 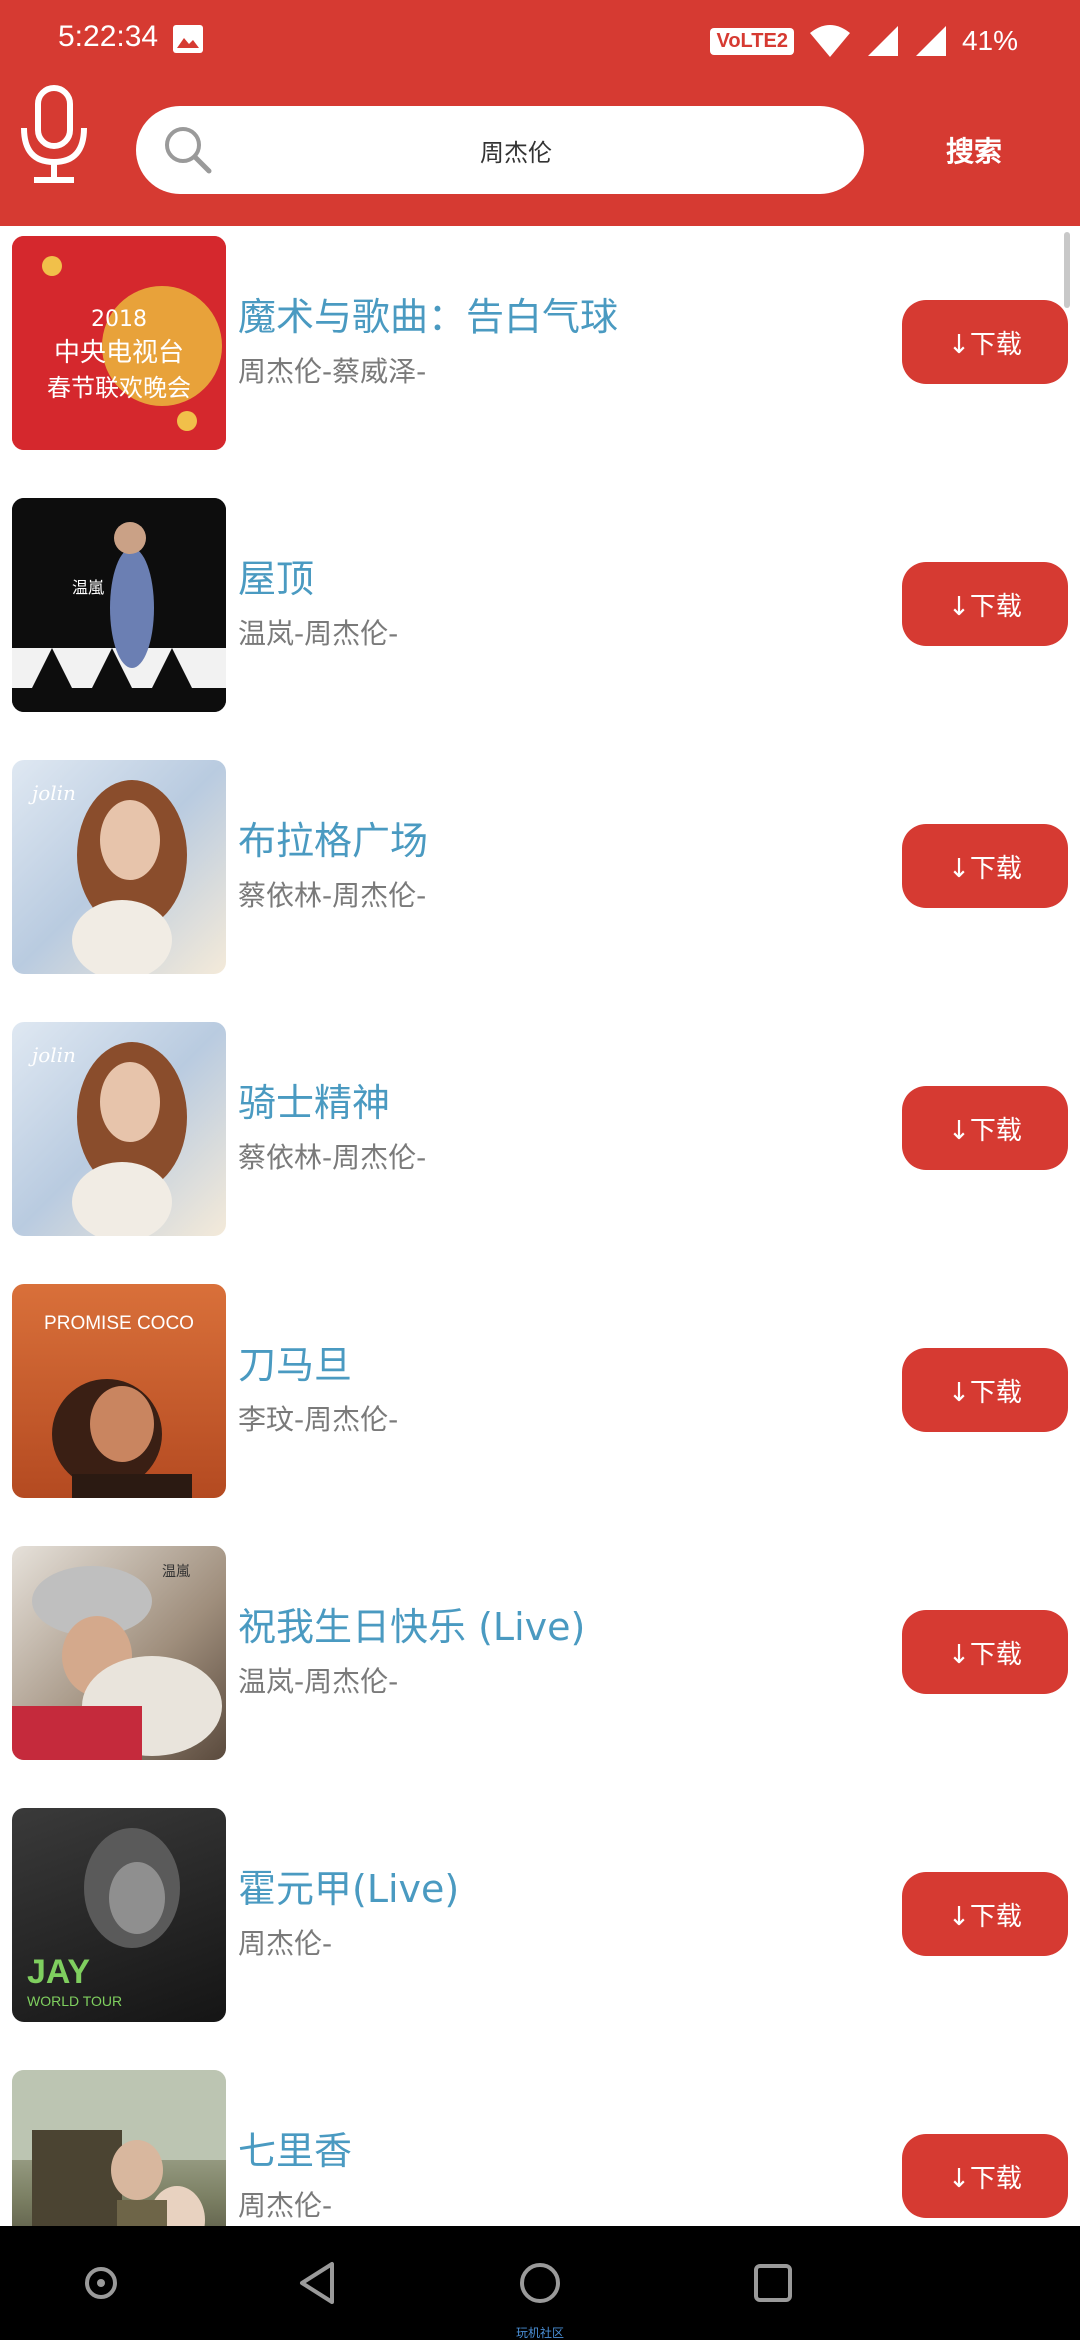 I want to click on status-bar: 5:22:34 VoLTE2 41%, so click(x=540, y=42).